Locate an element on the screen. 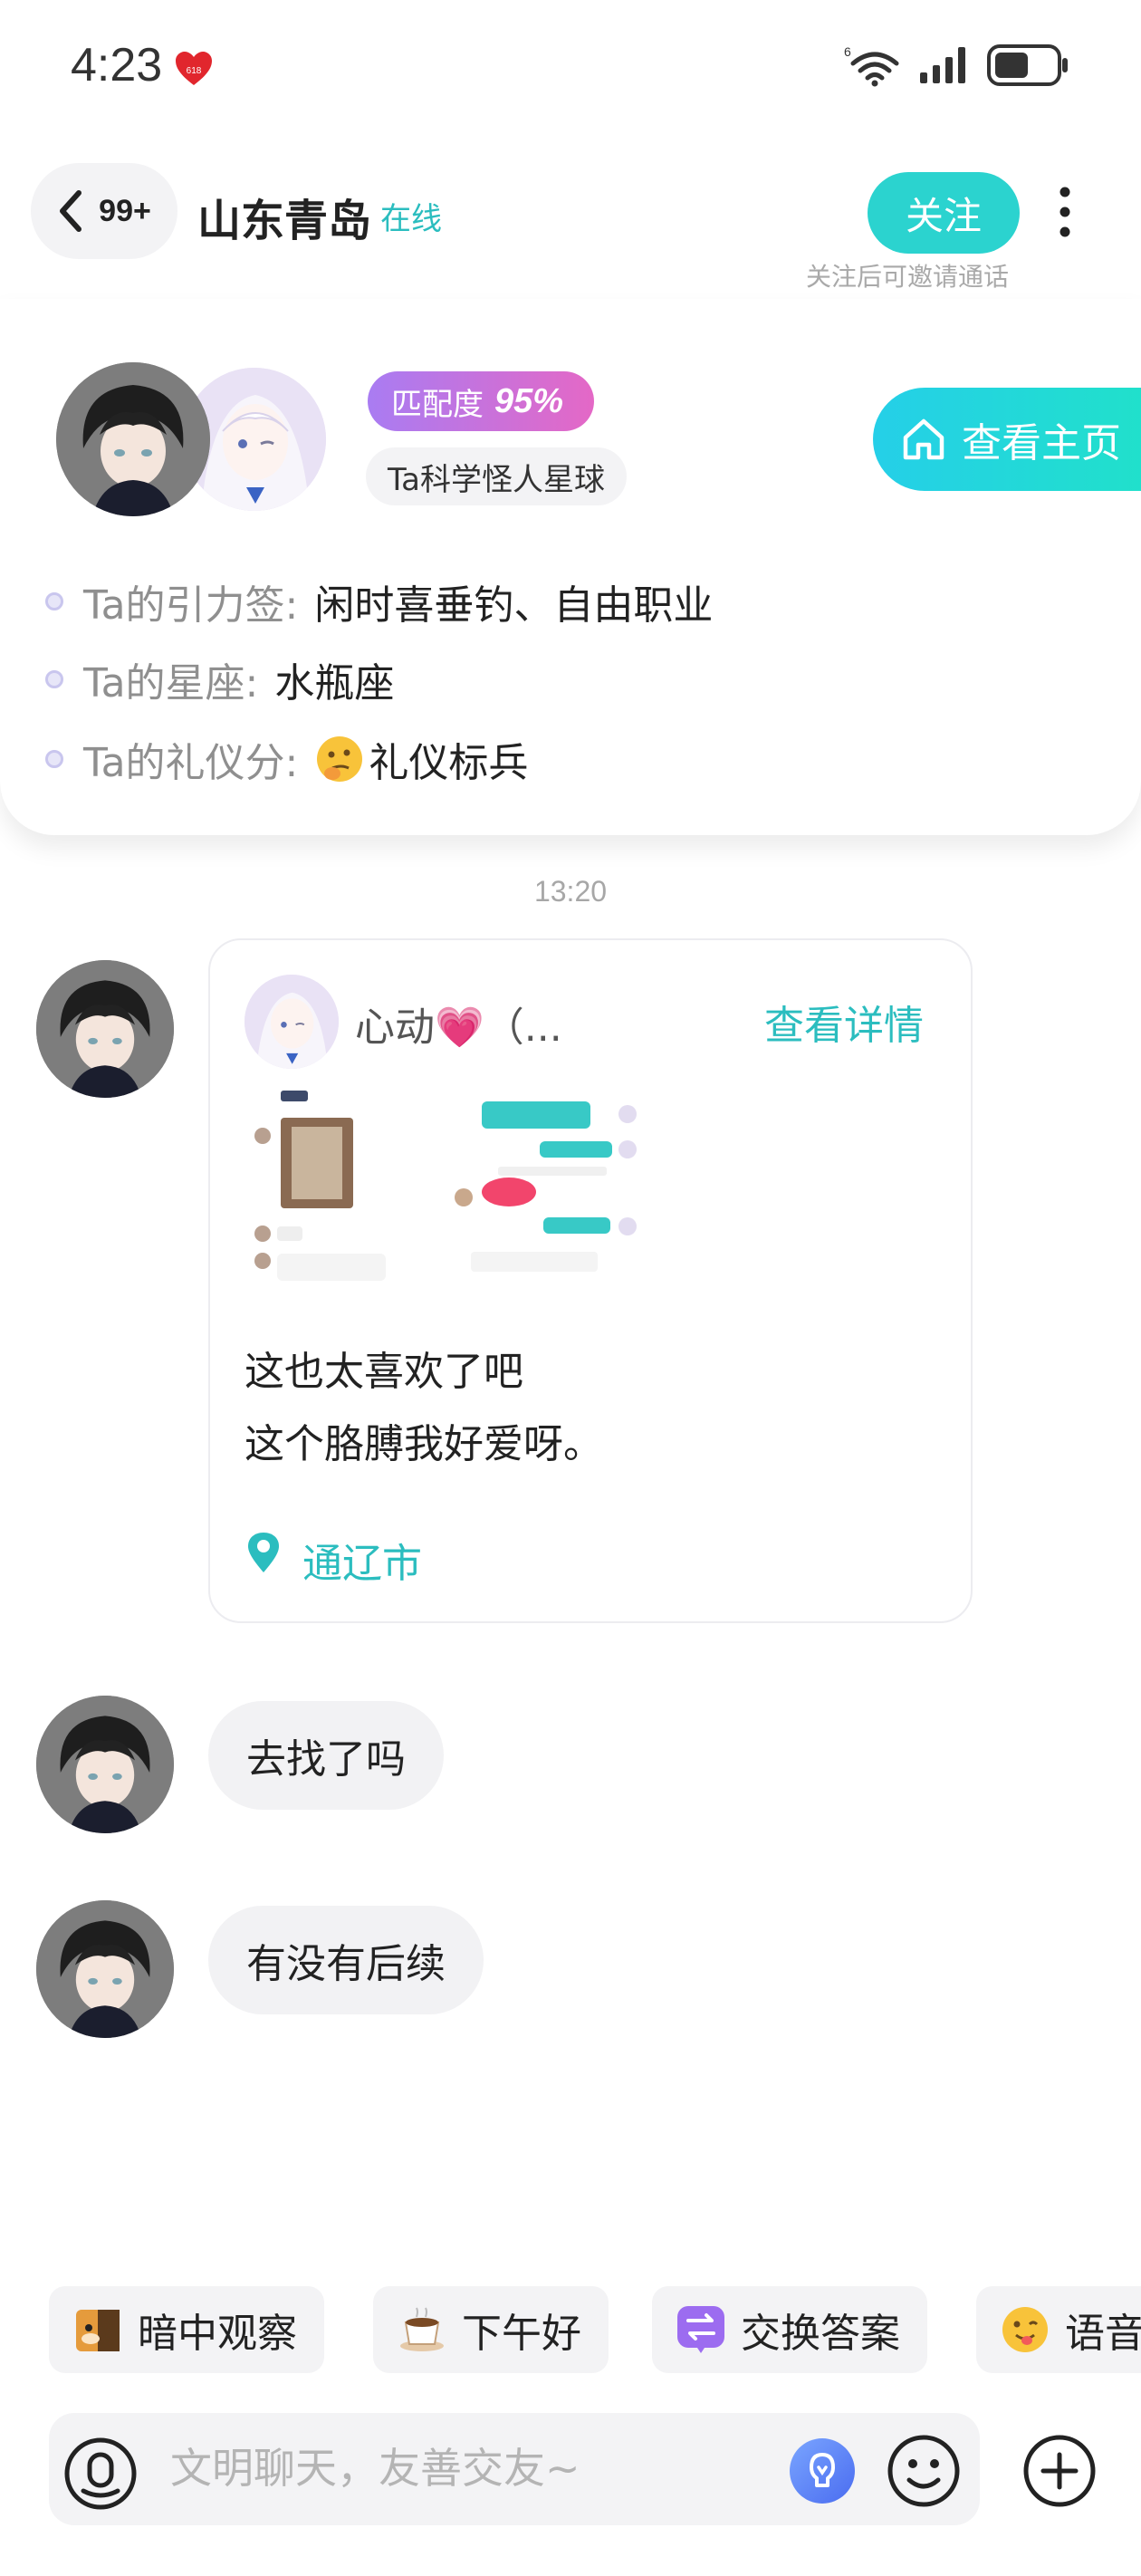 The image size is (1141, 2576). info-value: 礼仪标兵 is located at coordinates (449, 763).